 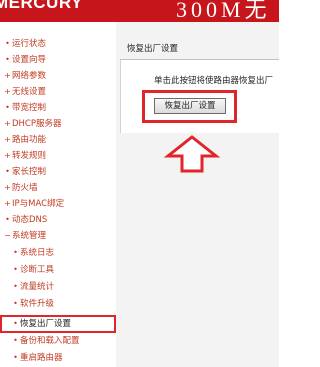 What do you see at coordinates (29, 92) in the screenshot?
I see `sidebar-item-label: 无线设置` at bounding box center [29, 92].